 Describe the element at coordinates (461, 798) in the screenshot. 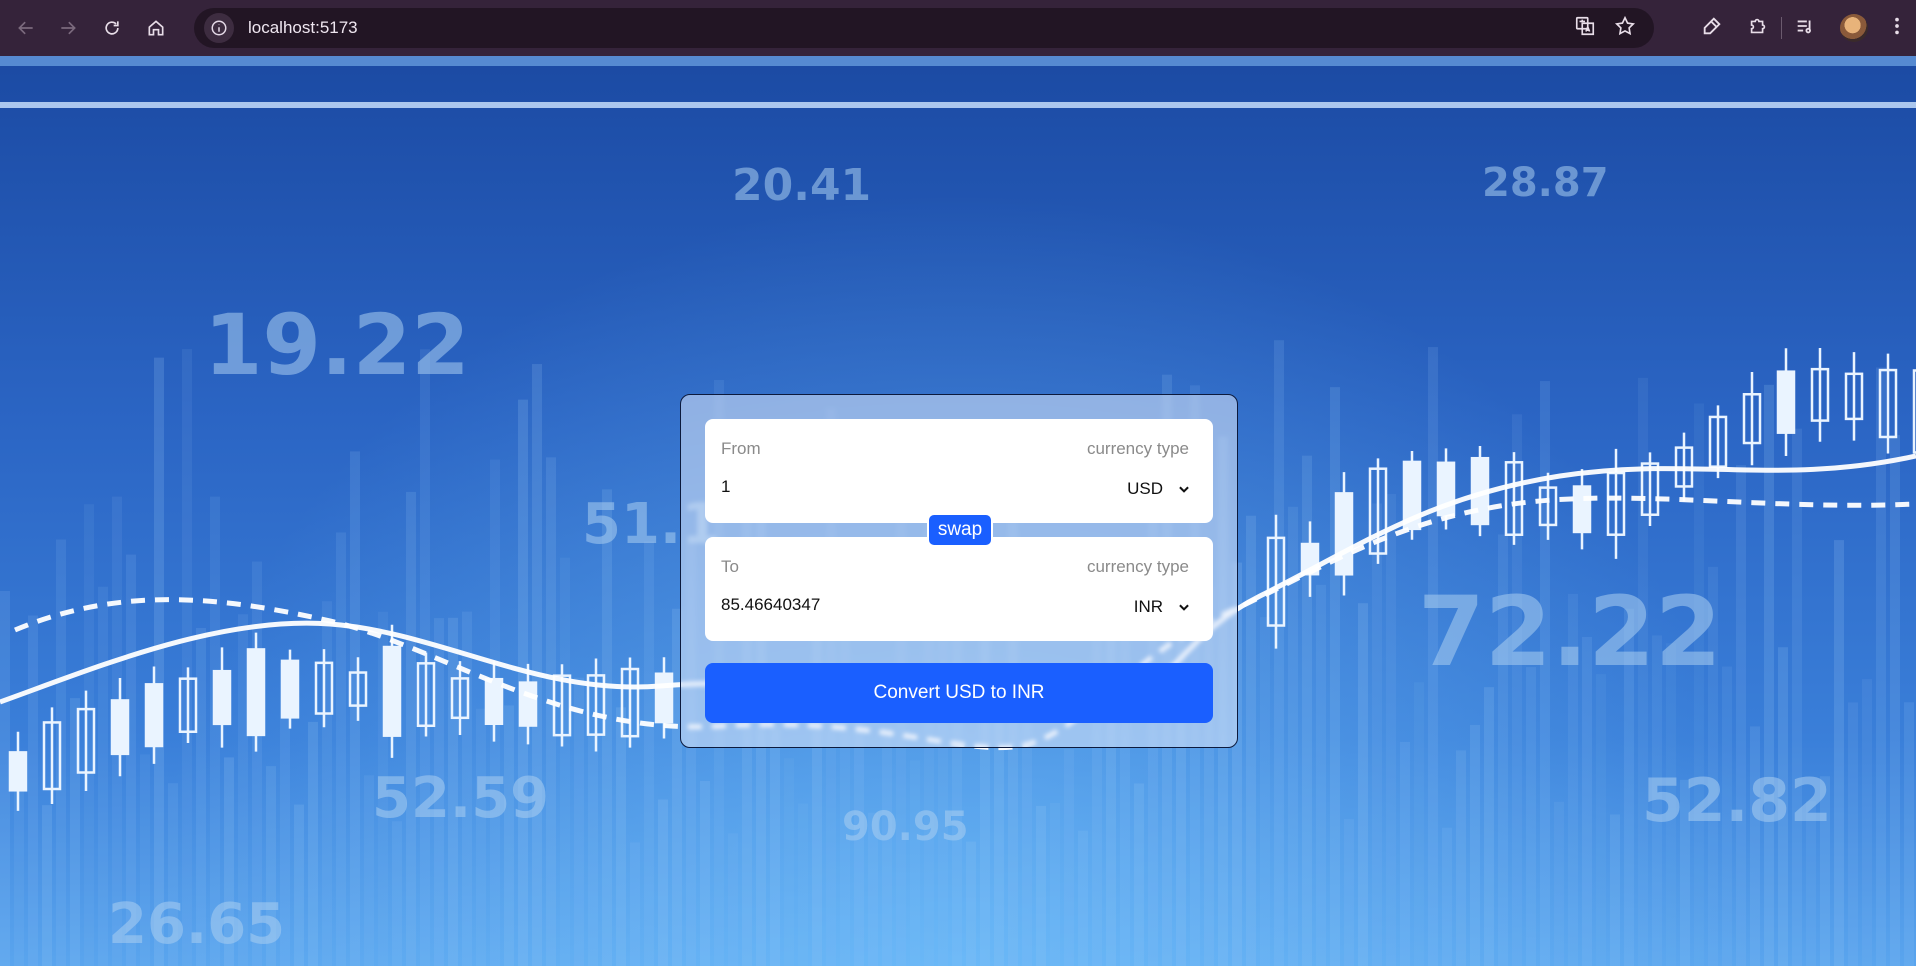

I see `background-number: 52.59` at that location.